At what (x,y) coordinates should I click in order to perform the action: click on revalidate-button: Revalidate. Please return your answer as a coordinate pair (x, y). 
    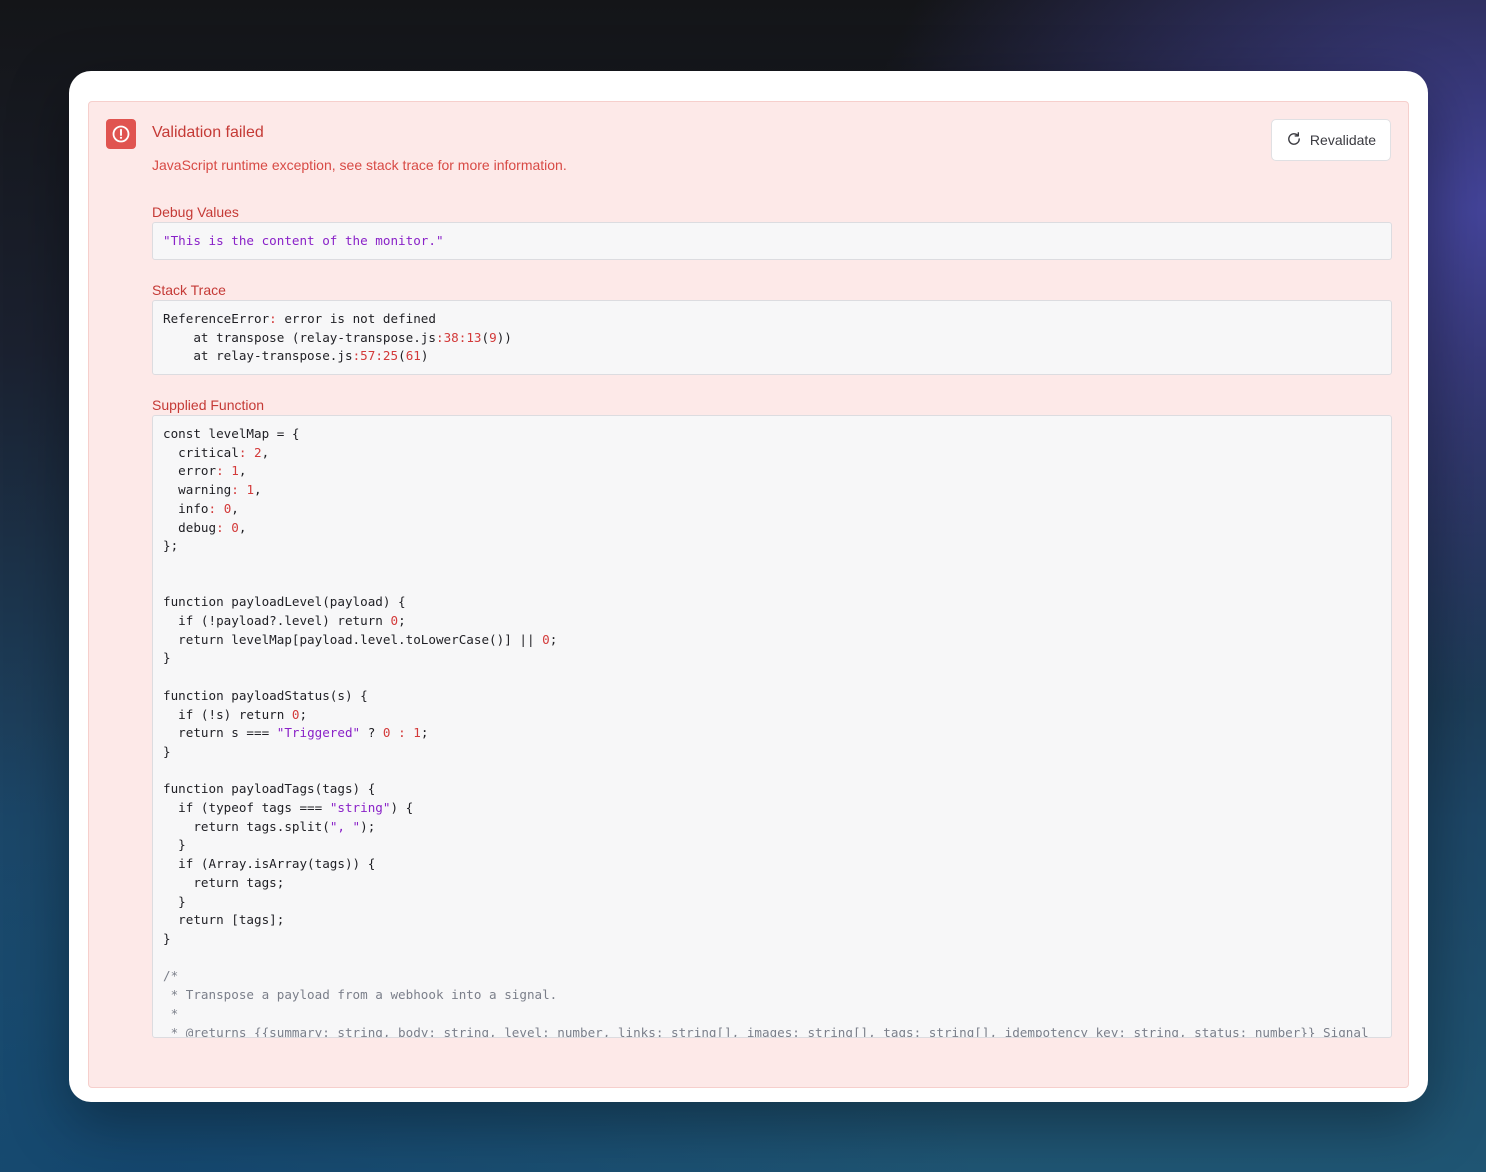
    Looking at the image, I should click on (1331, 140).